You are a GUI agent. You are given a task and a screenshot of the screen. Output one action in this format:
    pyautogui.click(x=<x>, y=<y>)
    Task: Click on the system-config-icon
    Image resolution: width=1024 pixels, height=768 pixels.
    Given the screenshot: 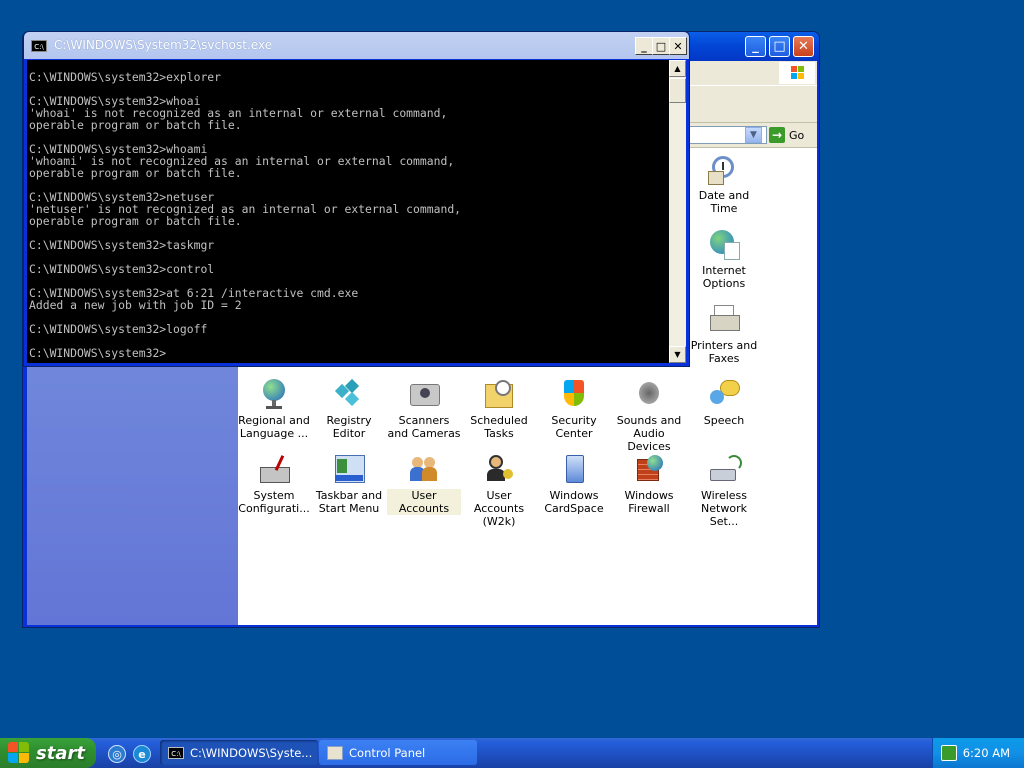 What is the action you would take?
    pyautogui.click(x=274, y=469)
    